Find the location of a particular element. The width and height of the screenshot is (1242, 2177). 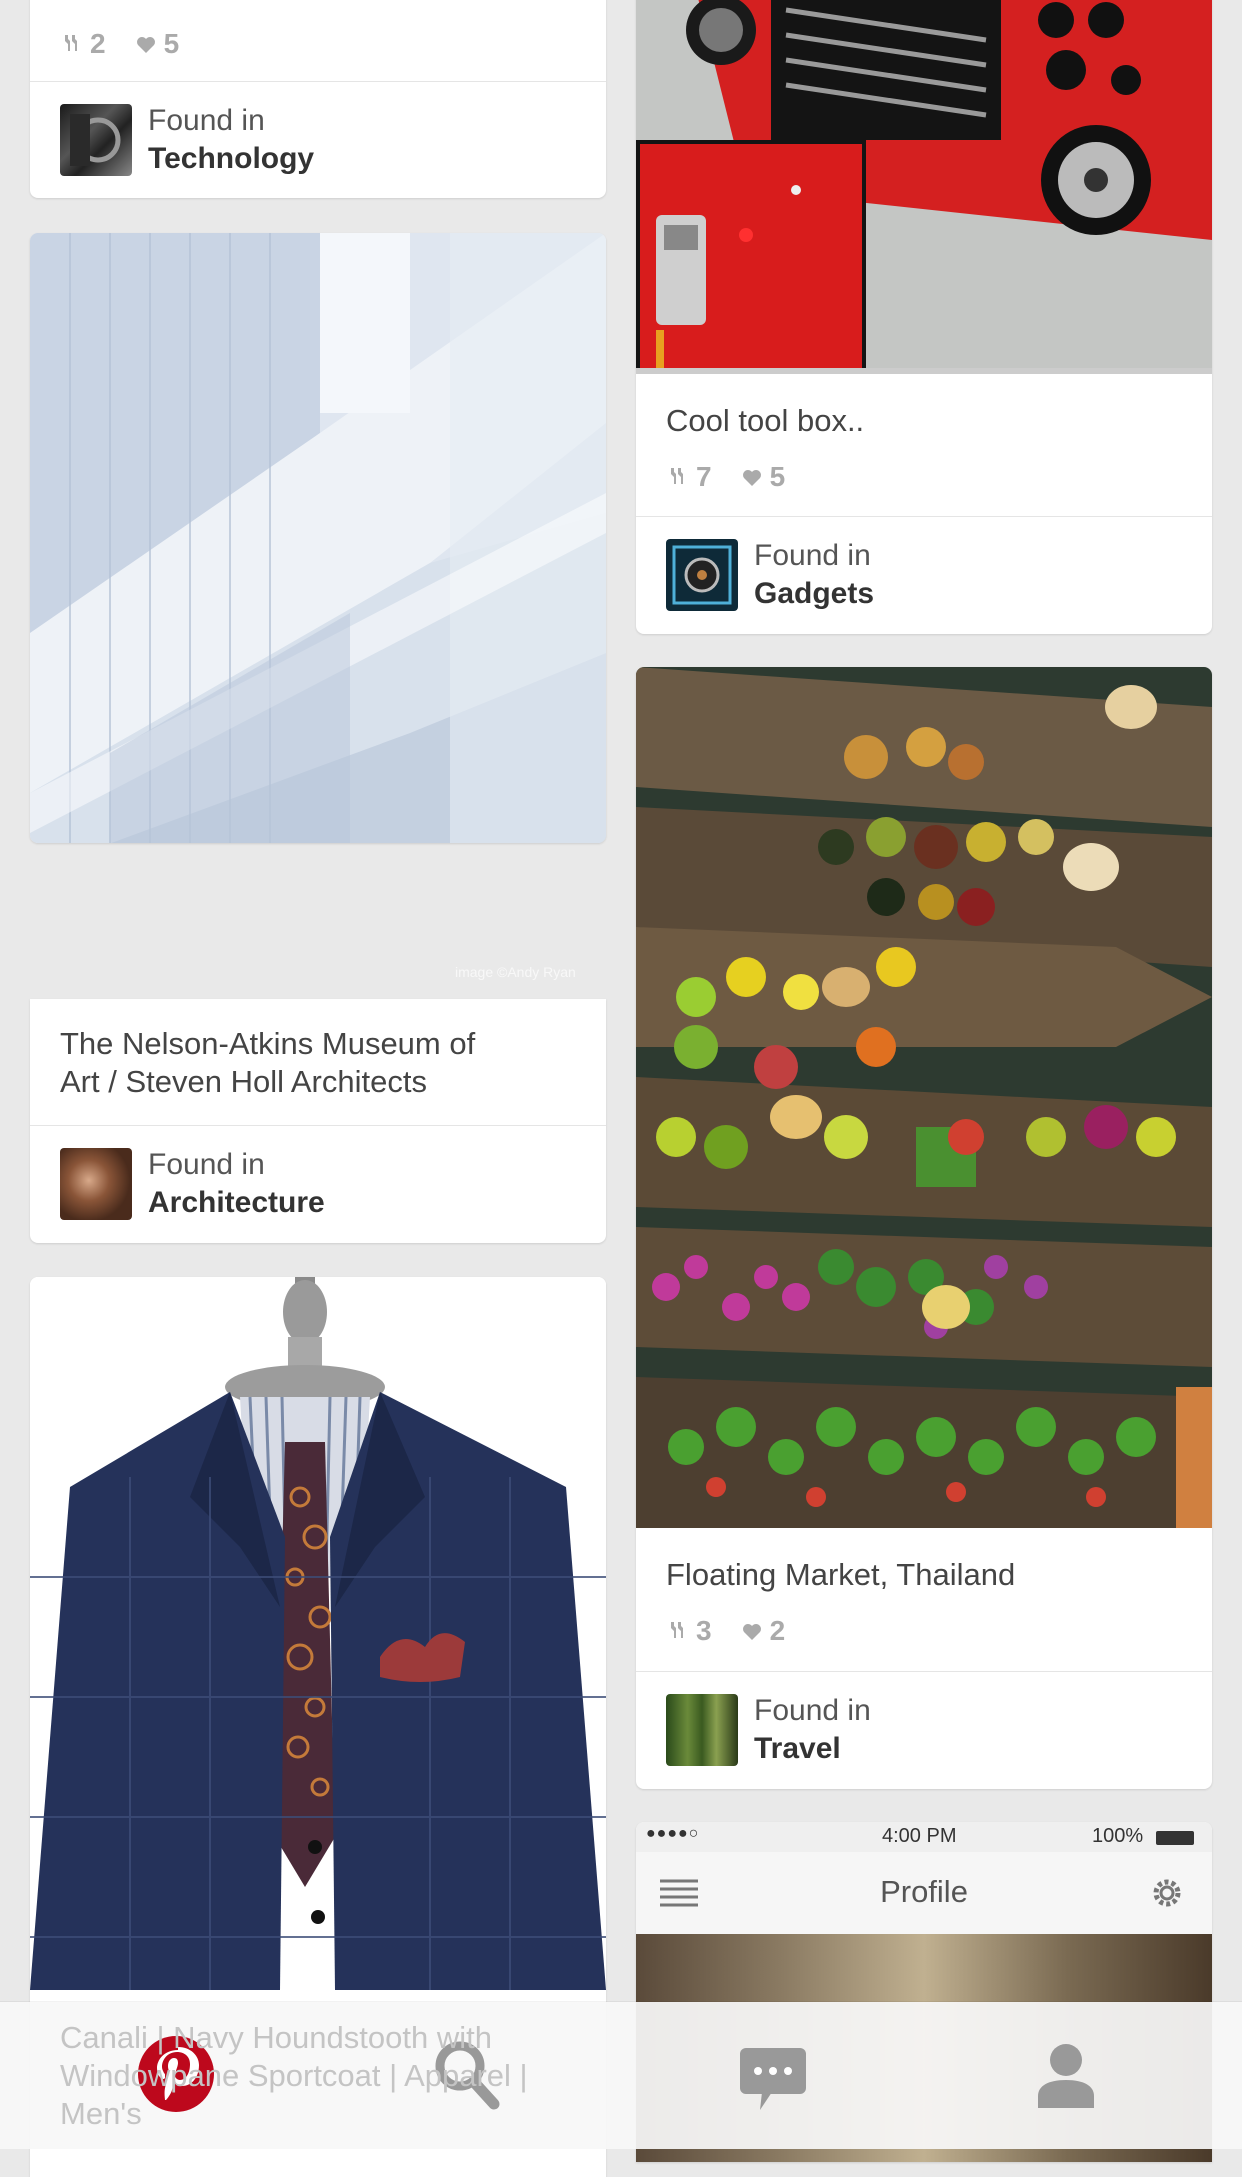

pin-title-line-2: Art / Steven Holl Architects is located at coordinates (243, 1081).